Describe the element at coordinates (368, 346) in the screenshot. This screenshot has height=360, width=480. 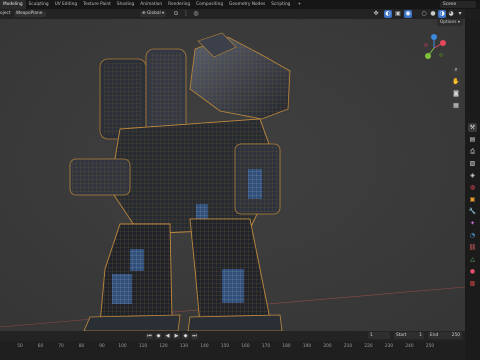
I see `frame-tick-label: 220` at that location.